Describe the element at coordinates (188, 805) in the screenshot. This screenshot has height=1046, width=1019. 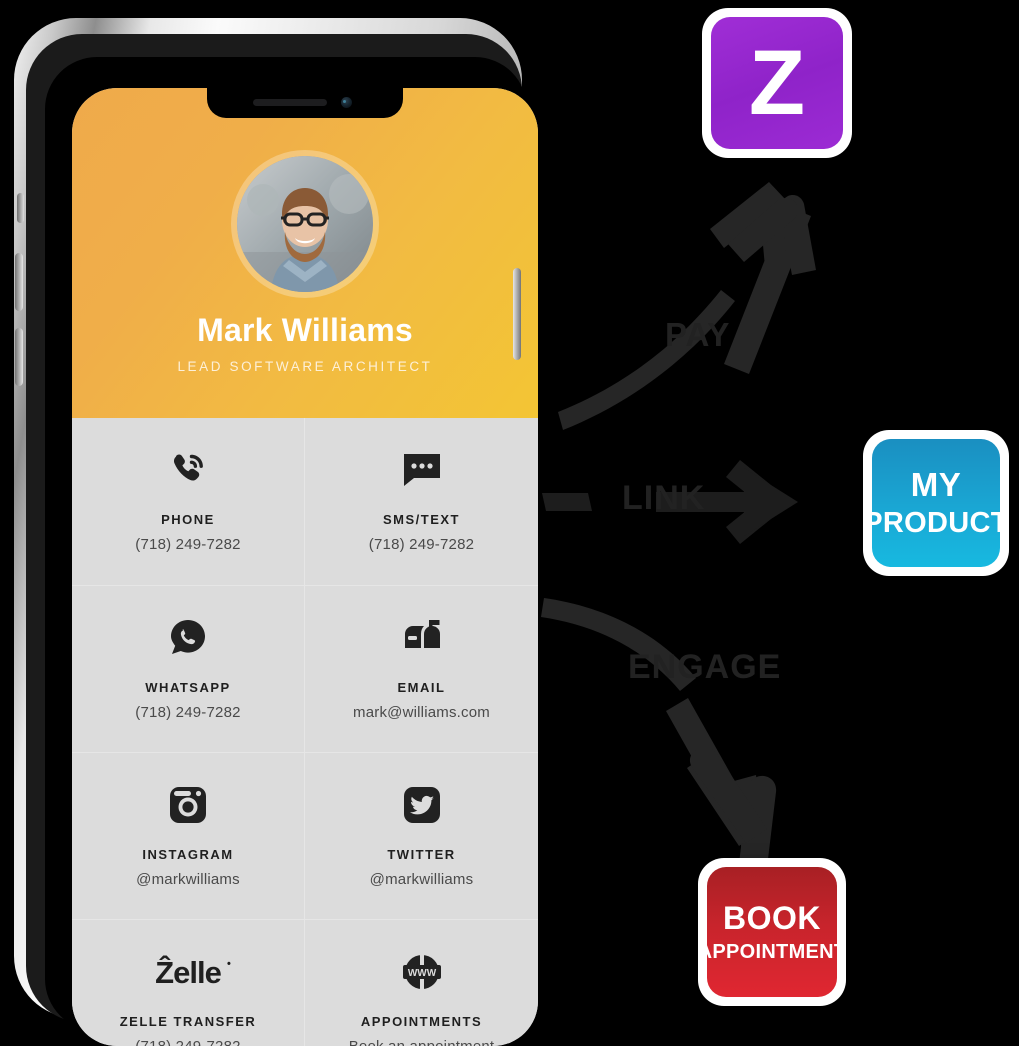
I see `instagram-icon` at that location.